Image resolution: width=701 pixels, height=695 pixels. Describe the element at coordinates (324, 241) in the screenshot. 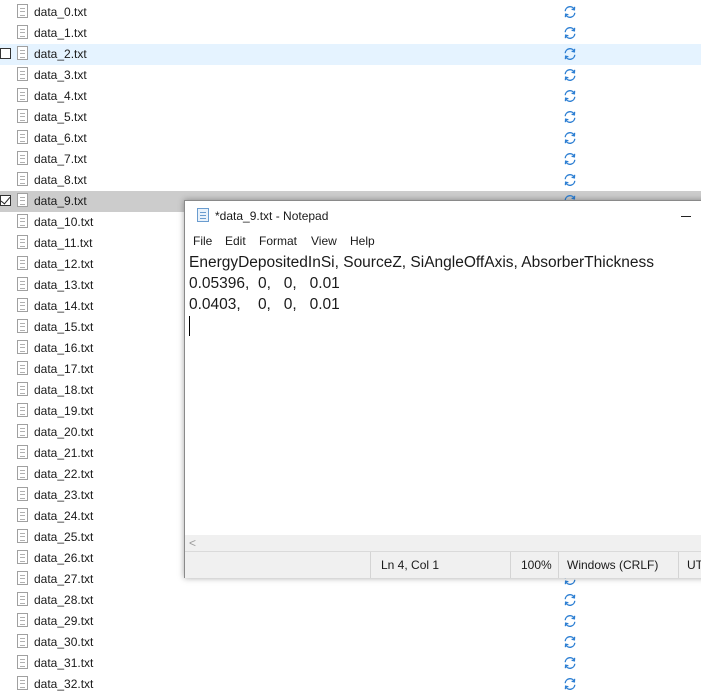

I see `menu-view: View` at that location.